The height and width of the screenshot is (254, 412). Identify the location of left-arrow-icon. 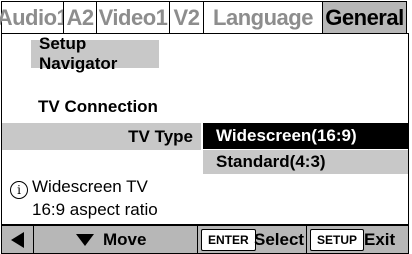
(17, 239).